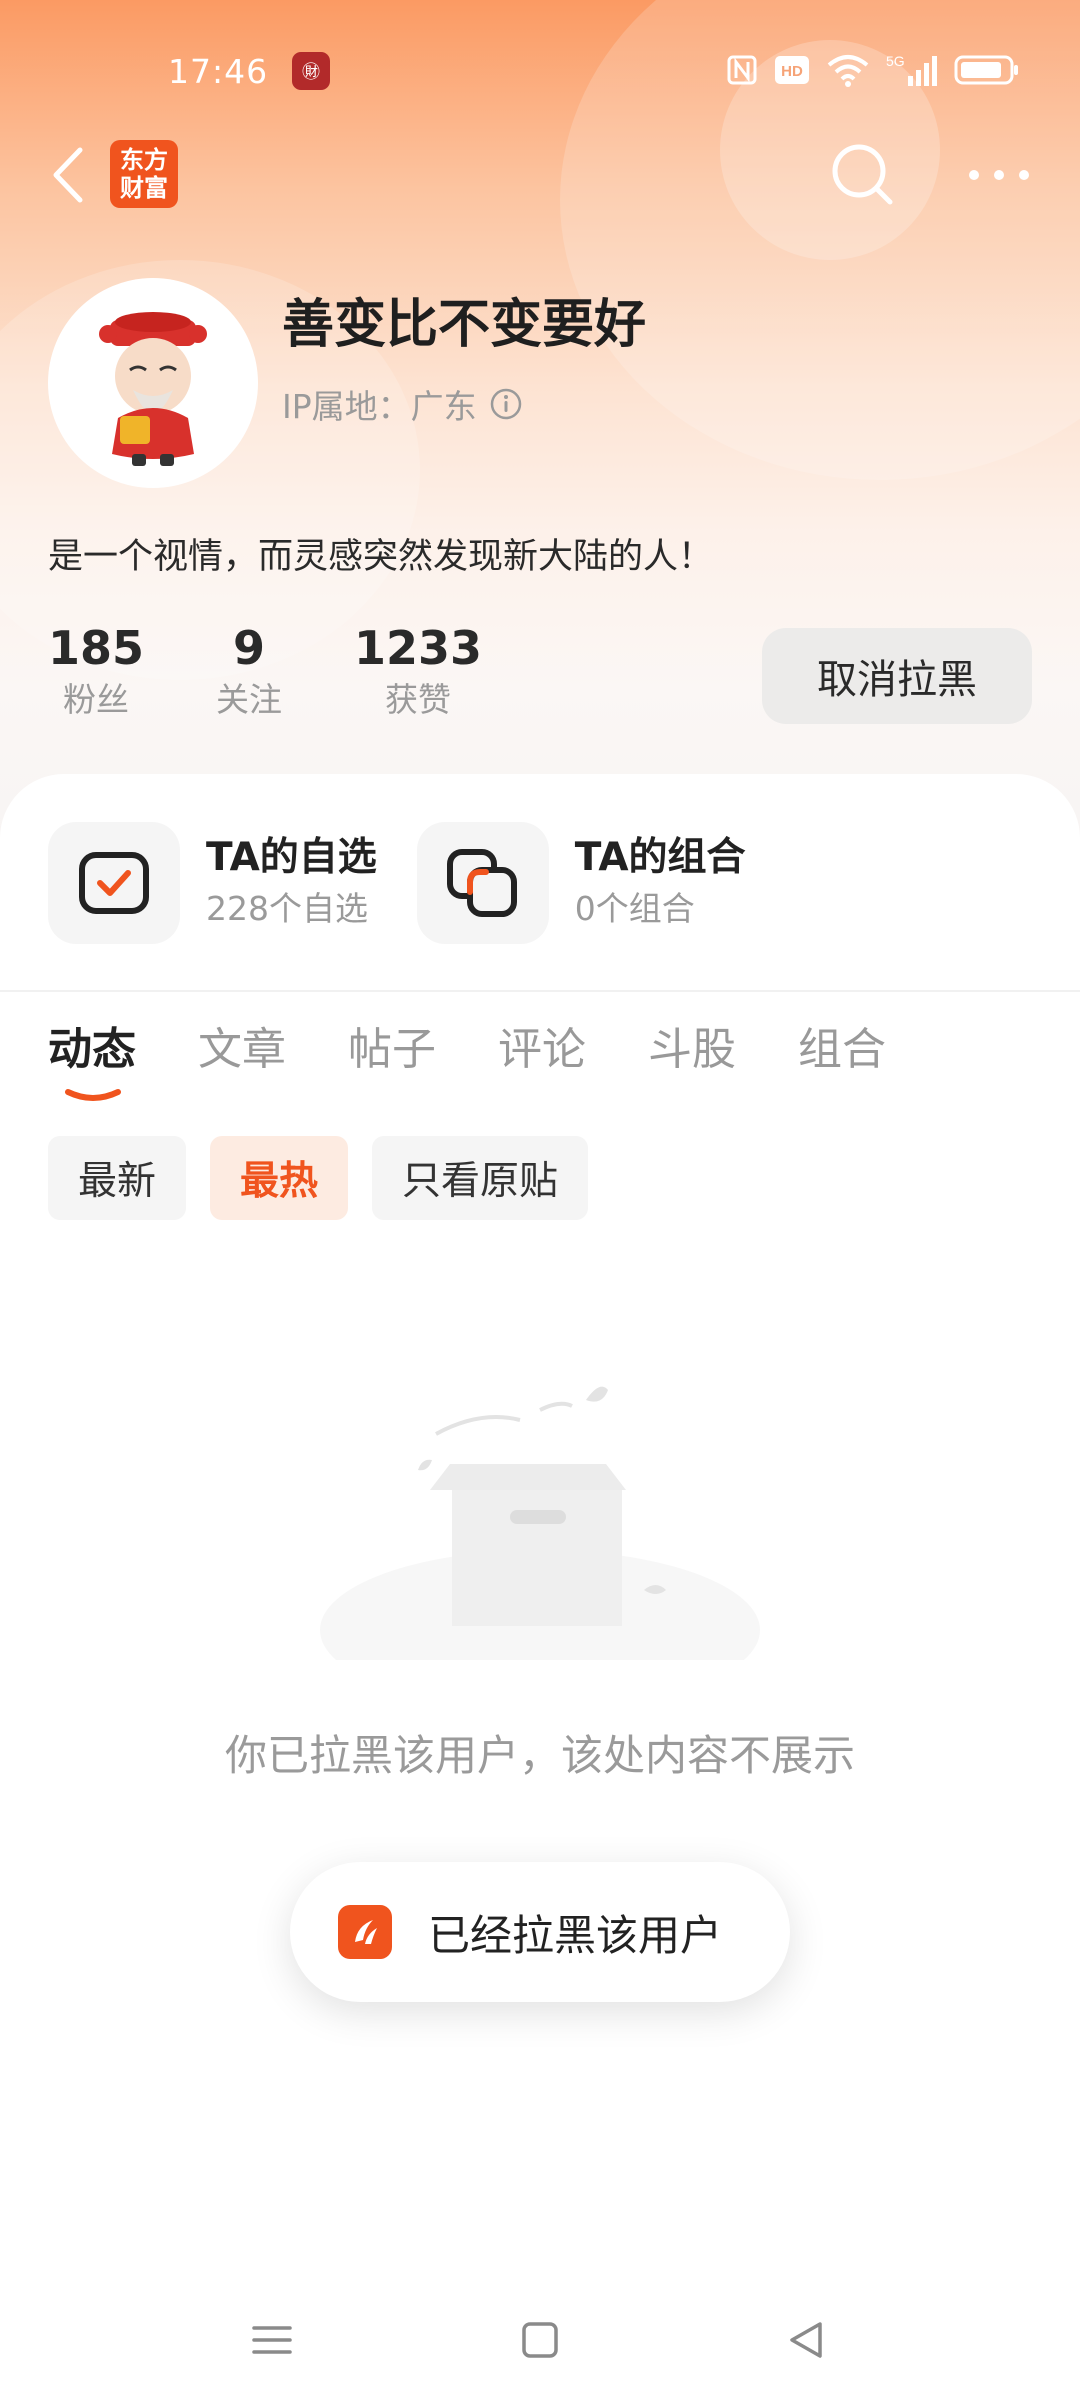 The image size is (1080, 2400). What do you see at coordinates (153, 389) in the screenshot?
I see `avatar-god-of-wealth-icon` at bounding box center [153, 389].